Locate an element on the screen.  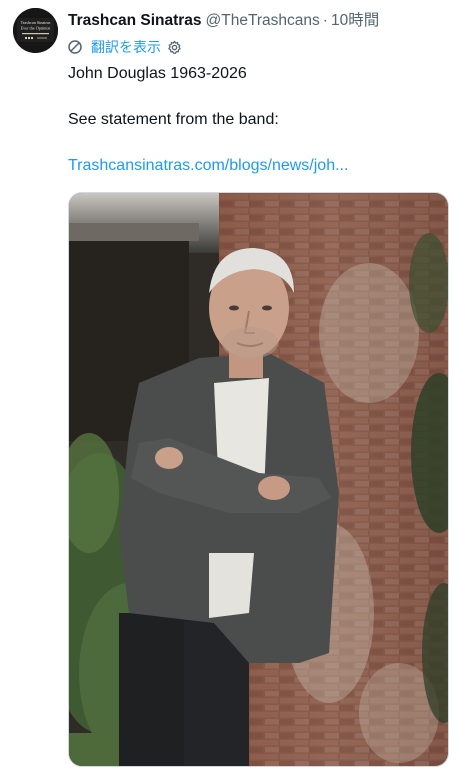
avatar-image: Trashcan Sinatras Ever the Optimist is located at coordinates (35, 30).